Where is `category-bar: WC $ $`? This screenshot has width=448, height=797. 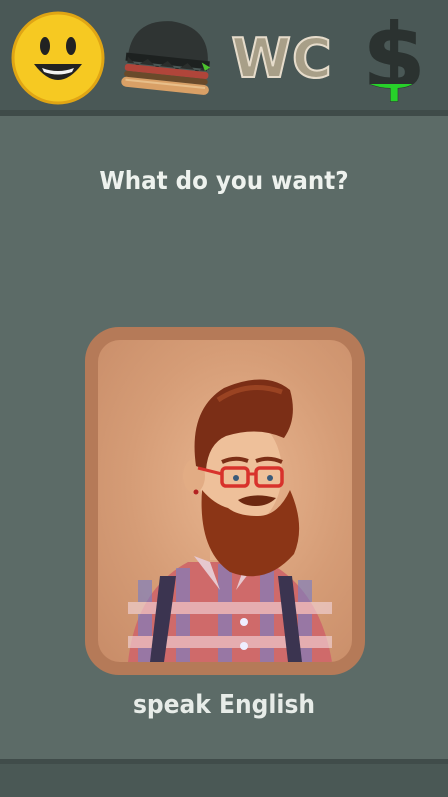 category-bar: WC $ $ is located at coordinates (224, 58).